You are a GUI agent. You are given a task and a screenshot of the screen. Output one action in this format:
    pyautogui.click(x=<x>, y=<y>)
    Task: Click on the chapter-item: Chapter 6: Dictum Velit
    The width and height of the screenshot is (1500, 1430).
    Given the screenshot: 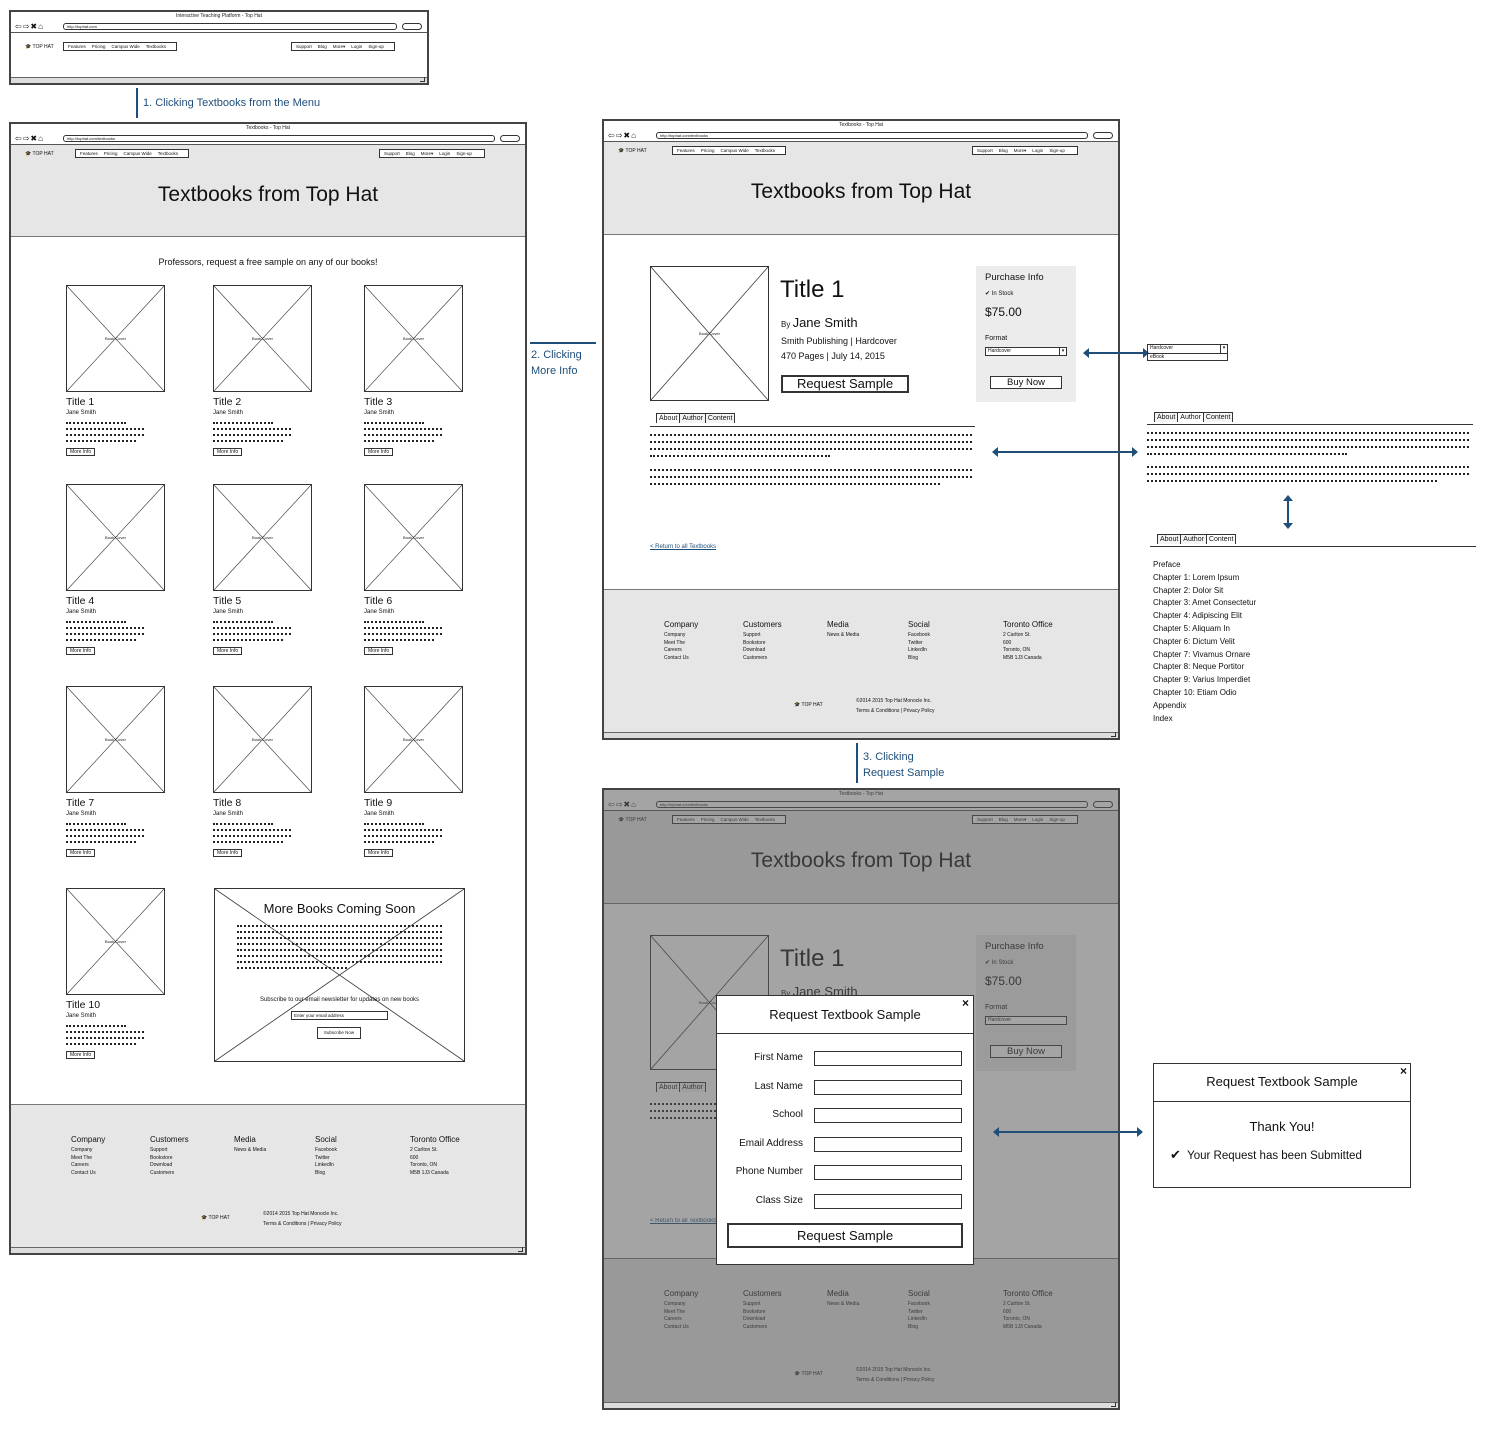 What is the action you would take?
    pyautogui.click(x=1204, y=642)
    